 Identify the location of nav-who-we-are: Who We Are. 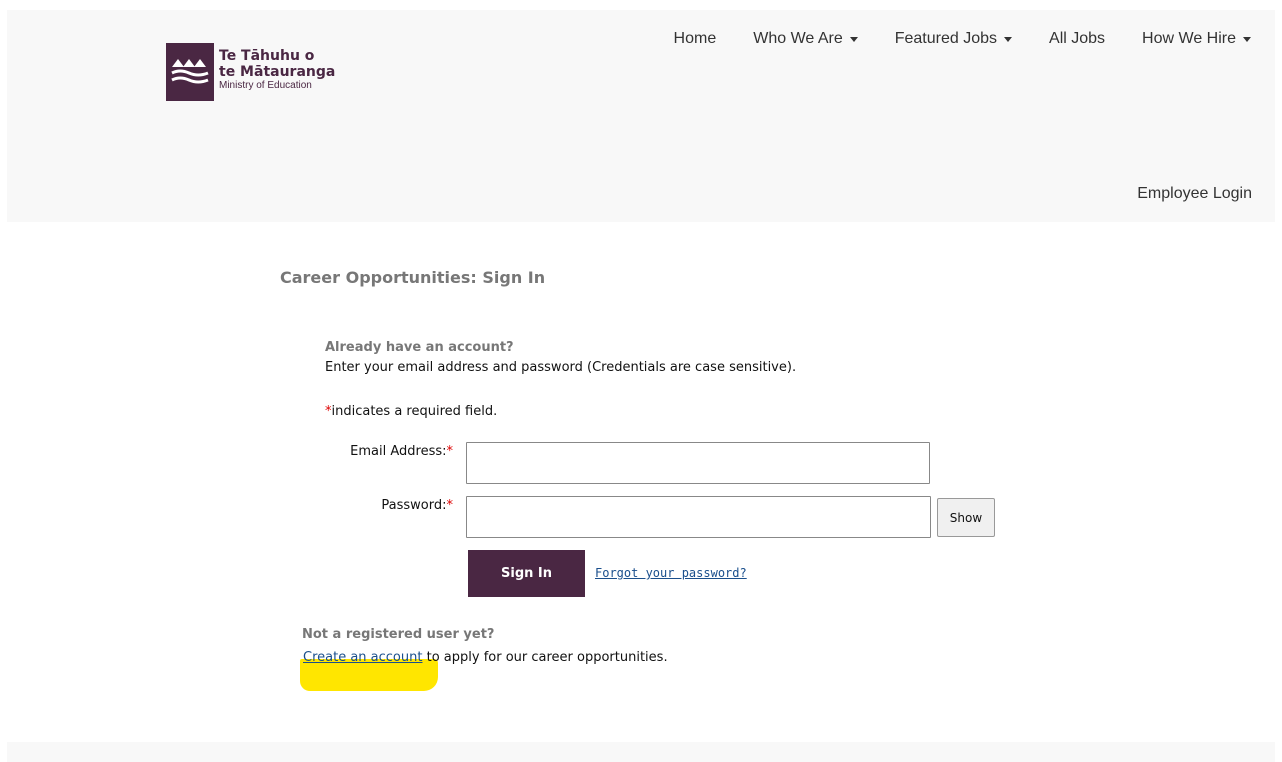
(805, 39).